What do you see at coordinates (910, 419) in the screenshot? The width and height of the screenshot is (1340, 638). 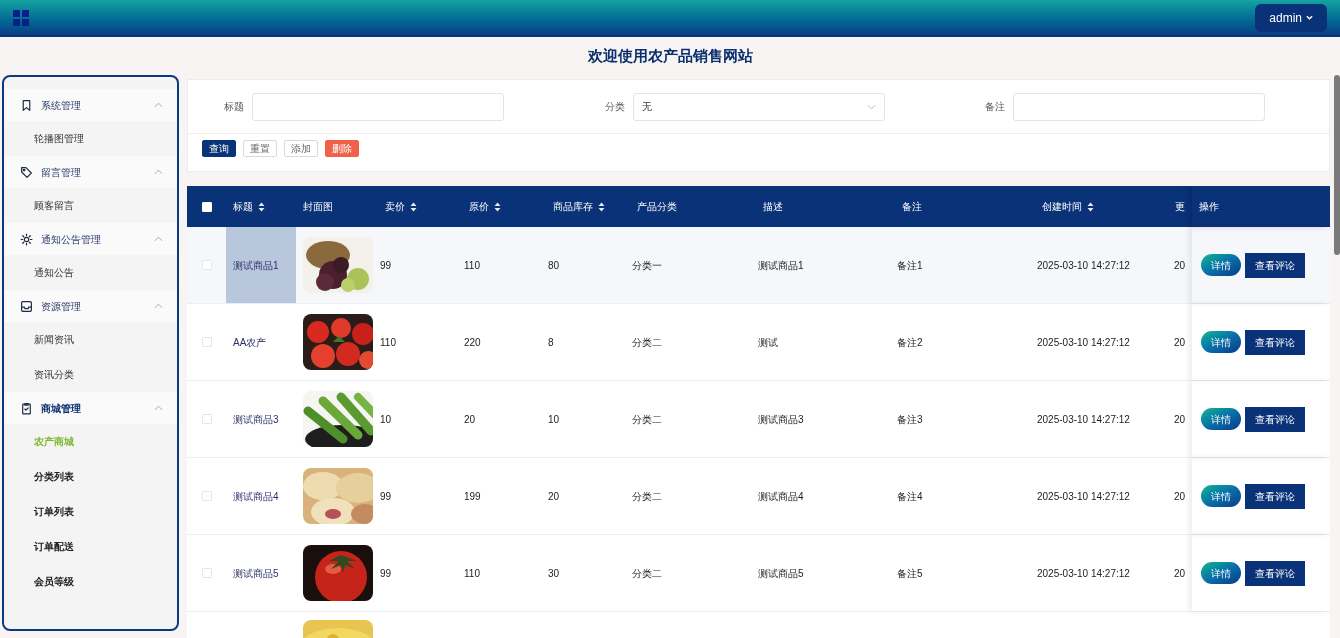 I see `table-cell-text: 备注3` at bounding box center [910, 419].